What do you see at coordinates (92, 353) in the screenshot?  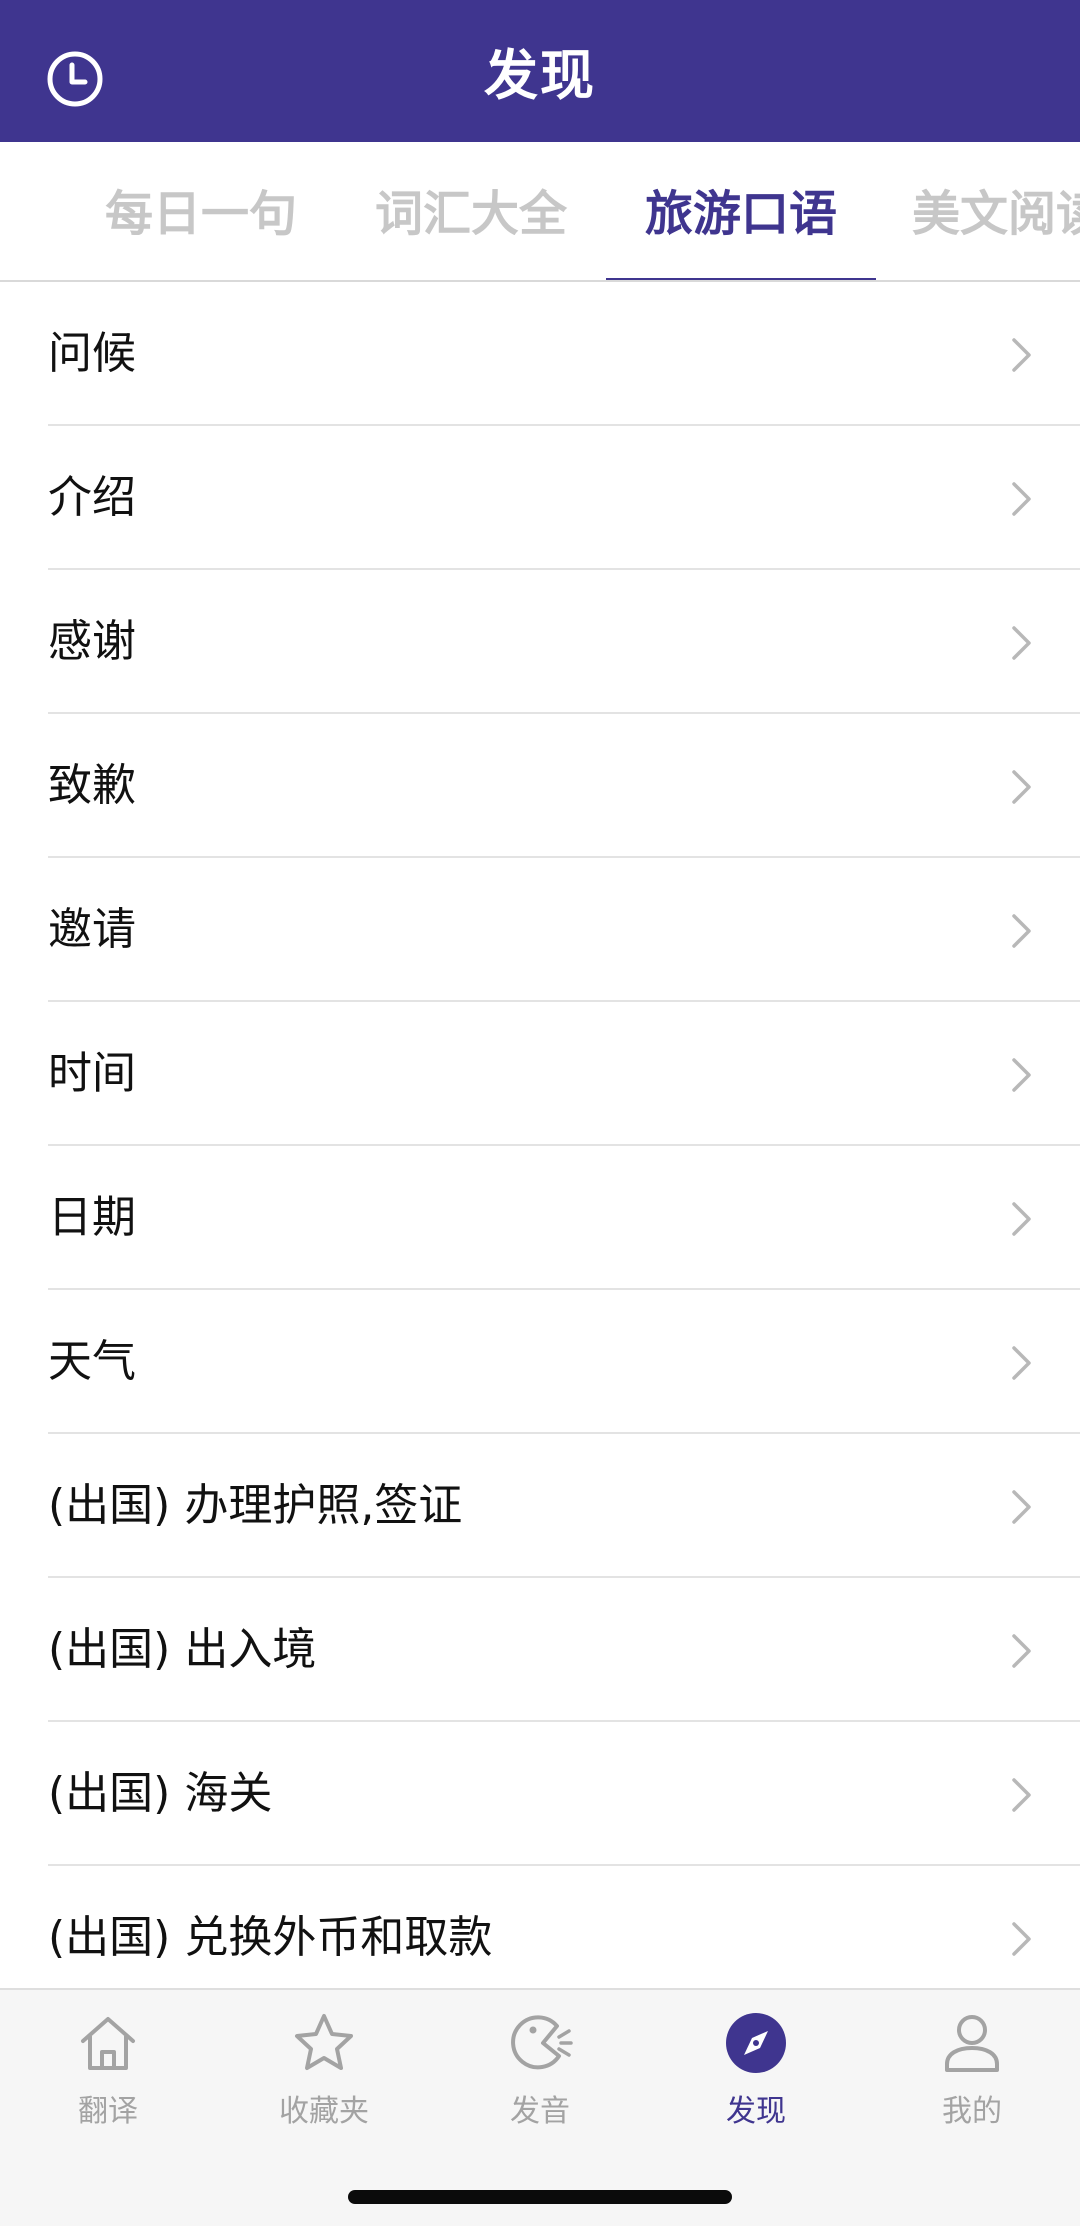 I see `list-item-label: 问候` at bounding box center [92, 353].